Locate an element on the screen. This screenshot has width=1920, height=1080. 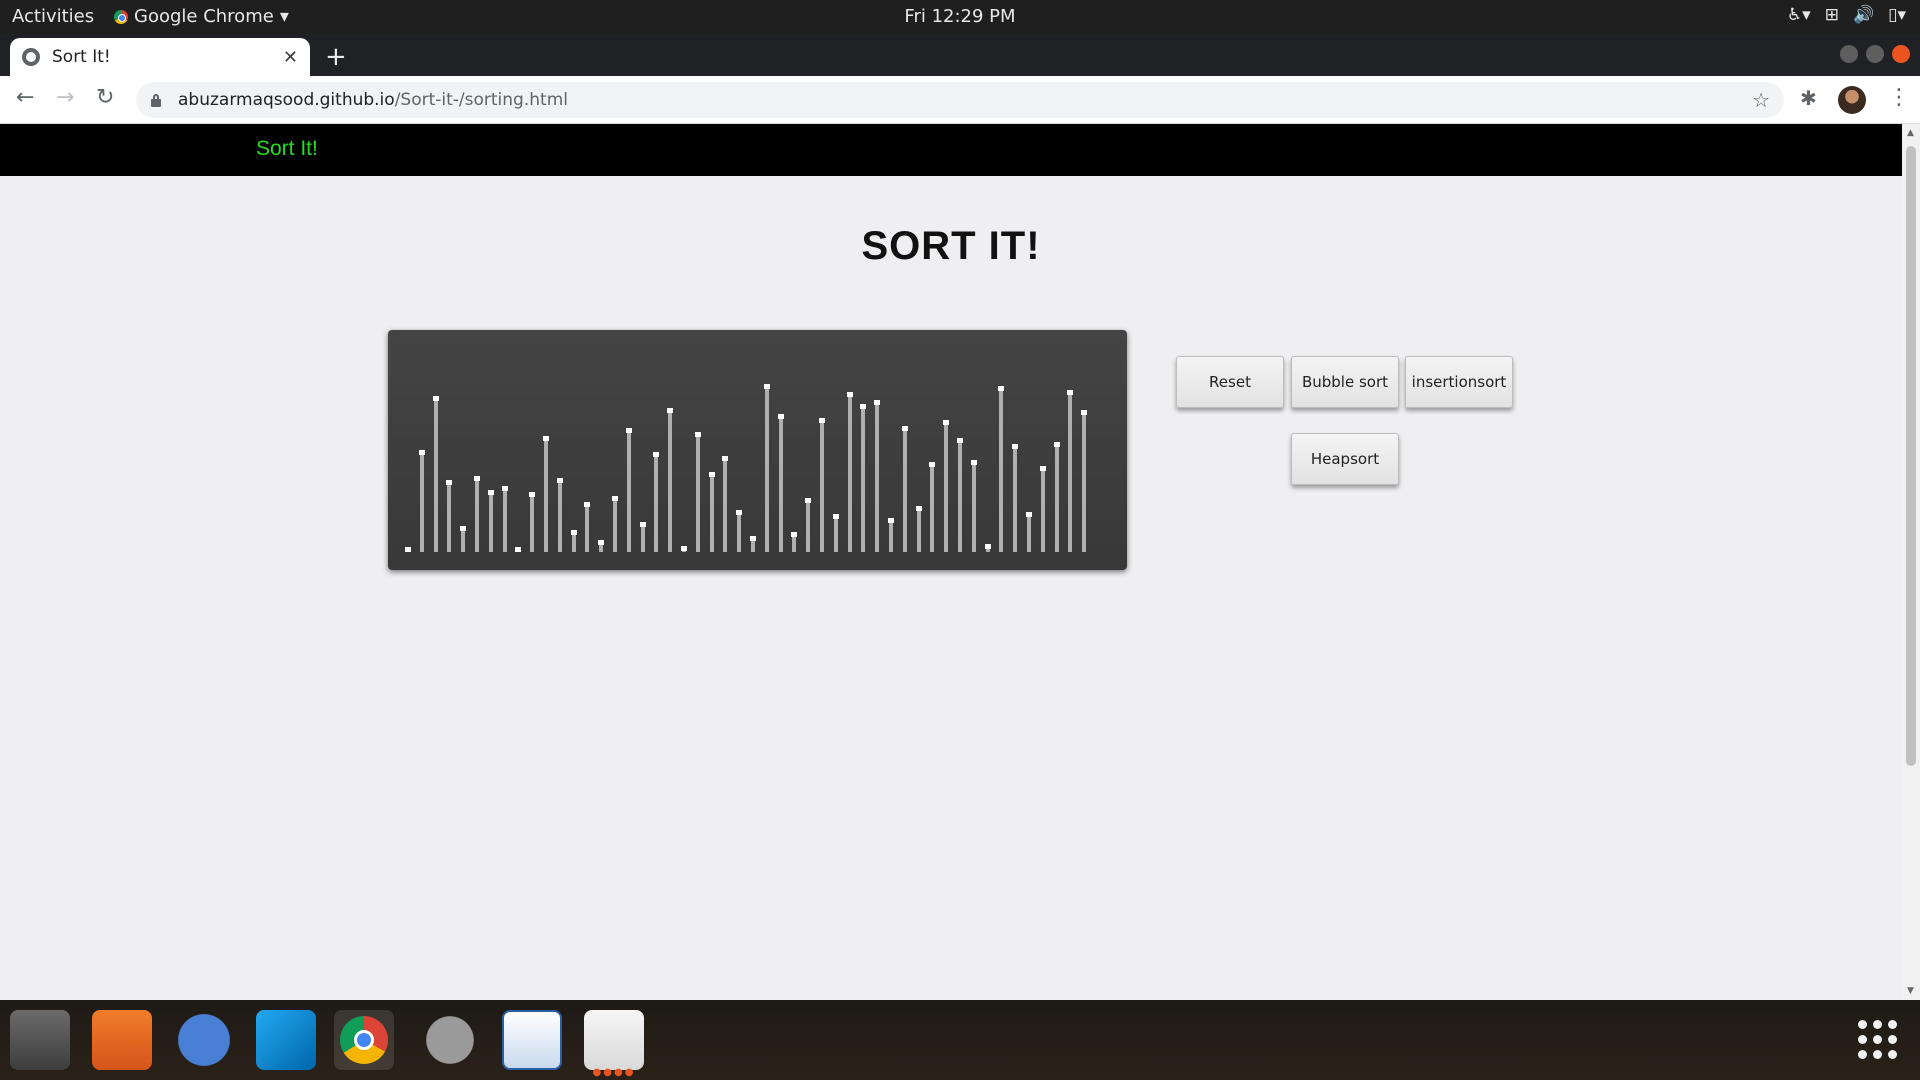
globe-icon is located at coordinates (31, 57).